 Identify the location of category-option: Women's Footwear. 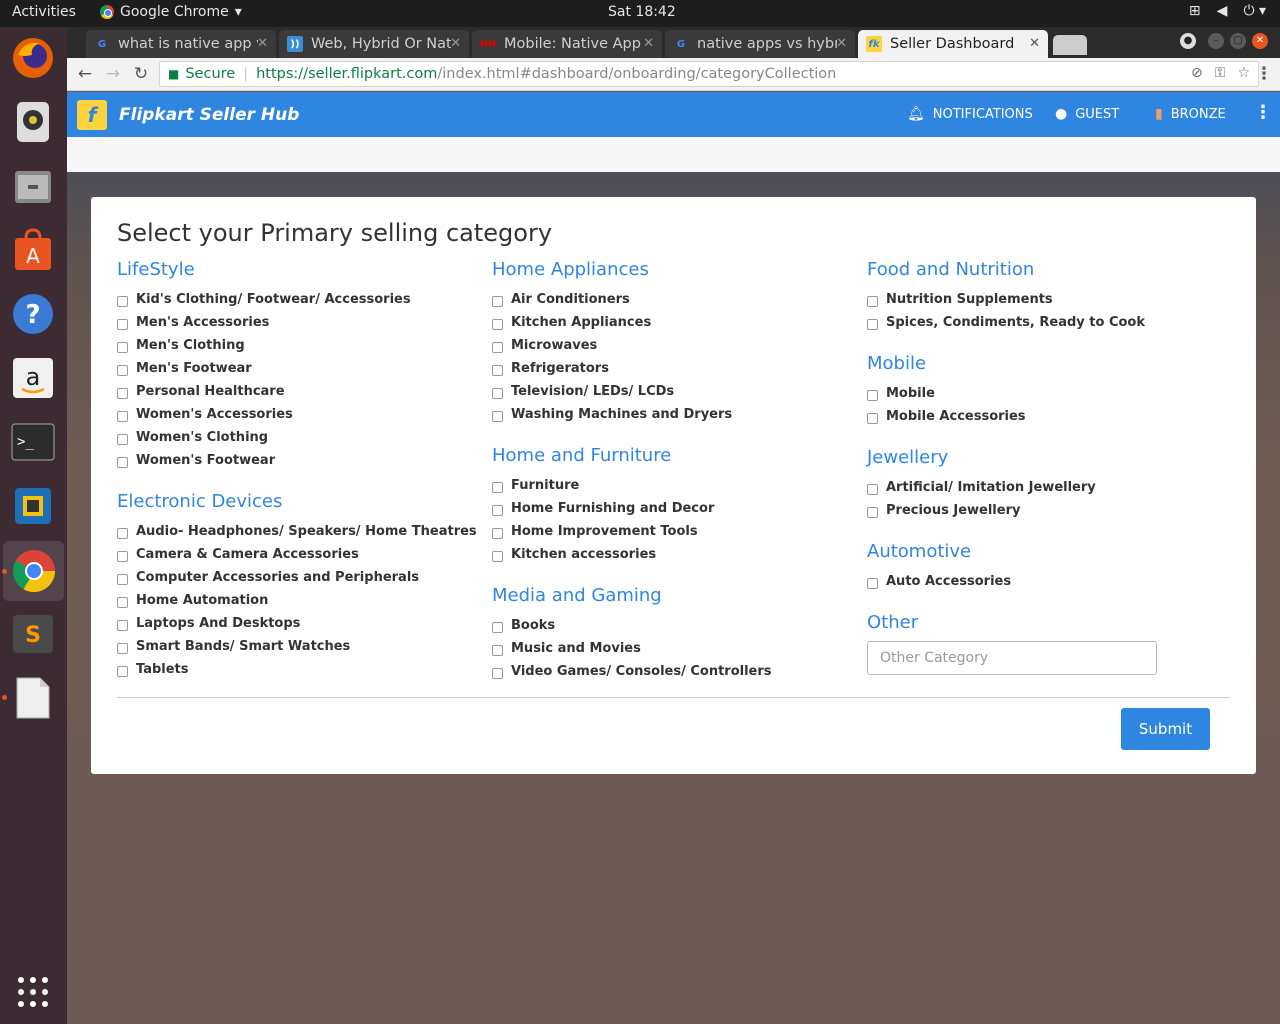
(297, 460).